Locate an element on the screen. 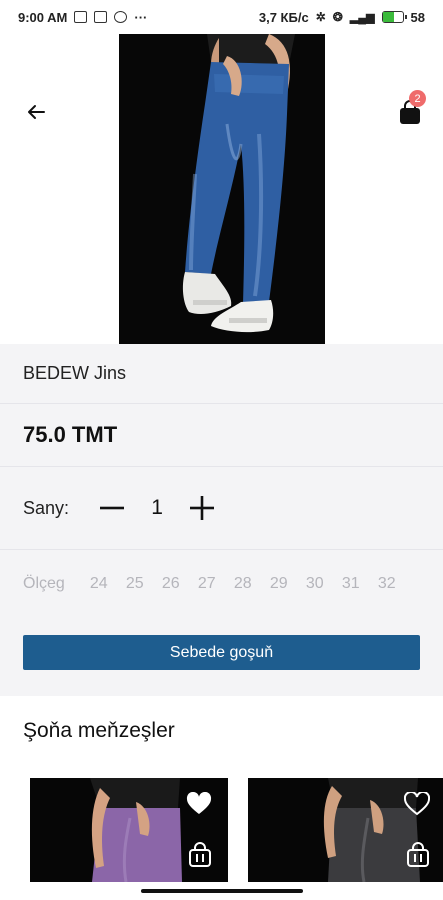  size-option-30: 30 is located at coordinates (315, 584).